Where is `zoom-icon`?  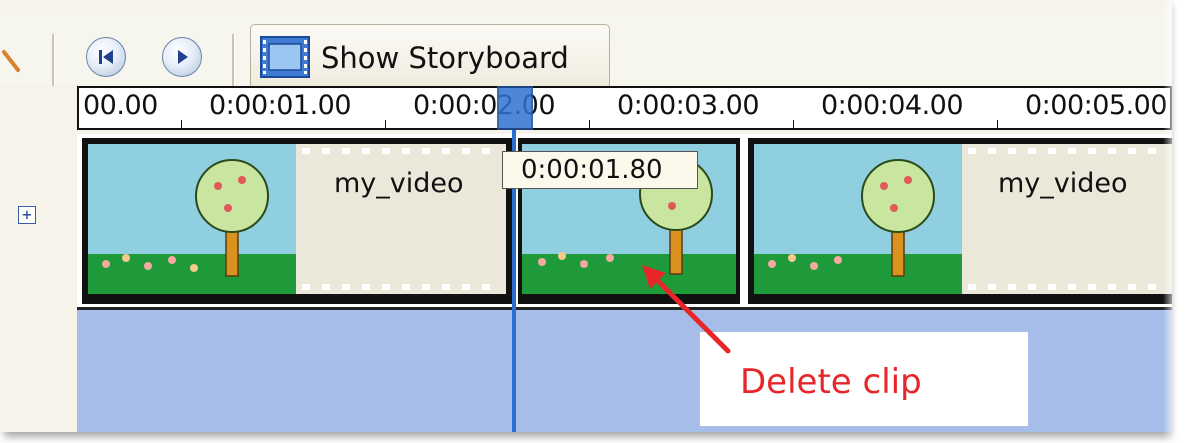
zoom-icon is located at coordinates (11, 61).